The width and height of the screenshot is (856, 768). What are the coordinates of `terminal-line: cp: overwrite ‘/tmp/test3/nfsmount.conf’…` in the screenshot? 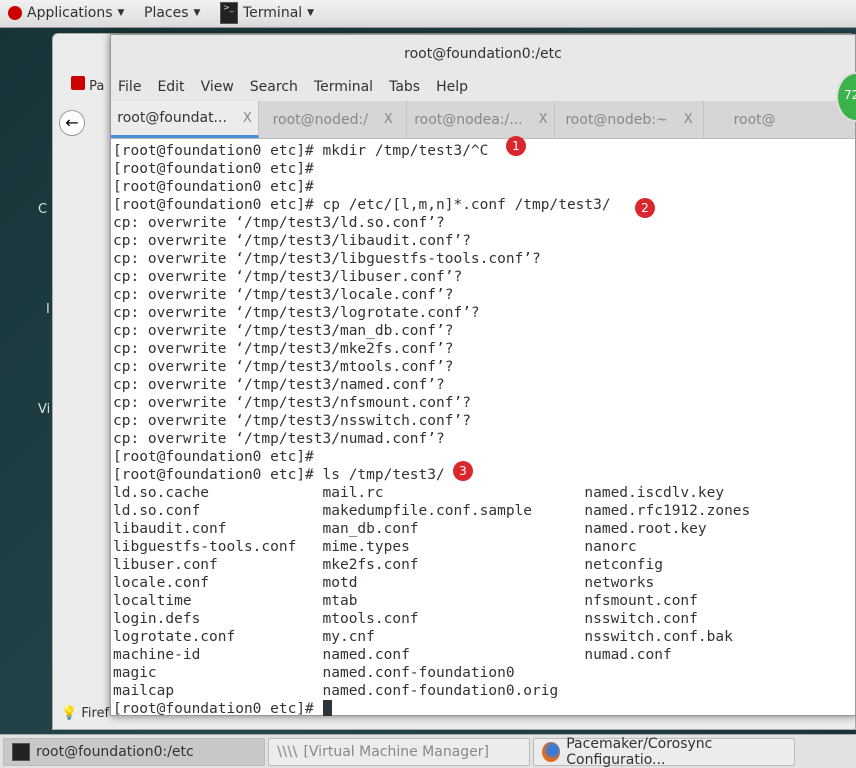 It's located at (292, 403).